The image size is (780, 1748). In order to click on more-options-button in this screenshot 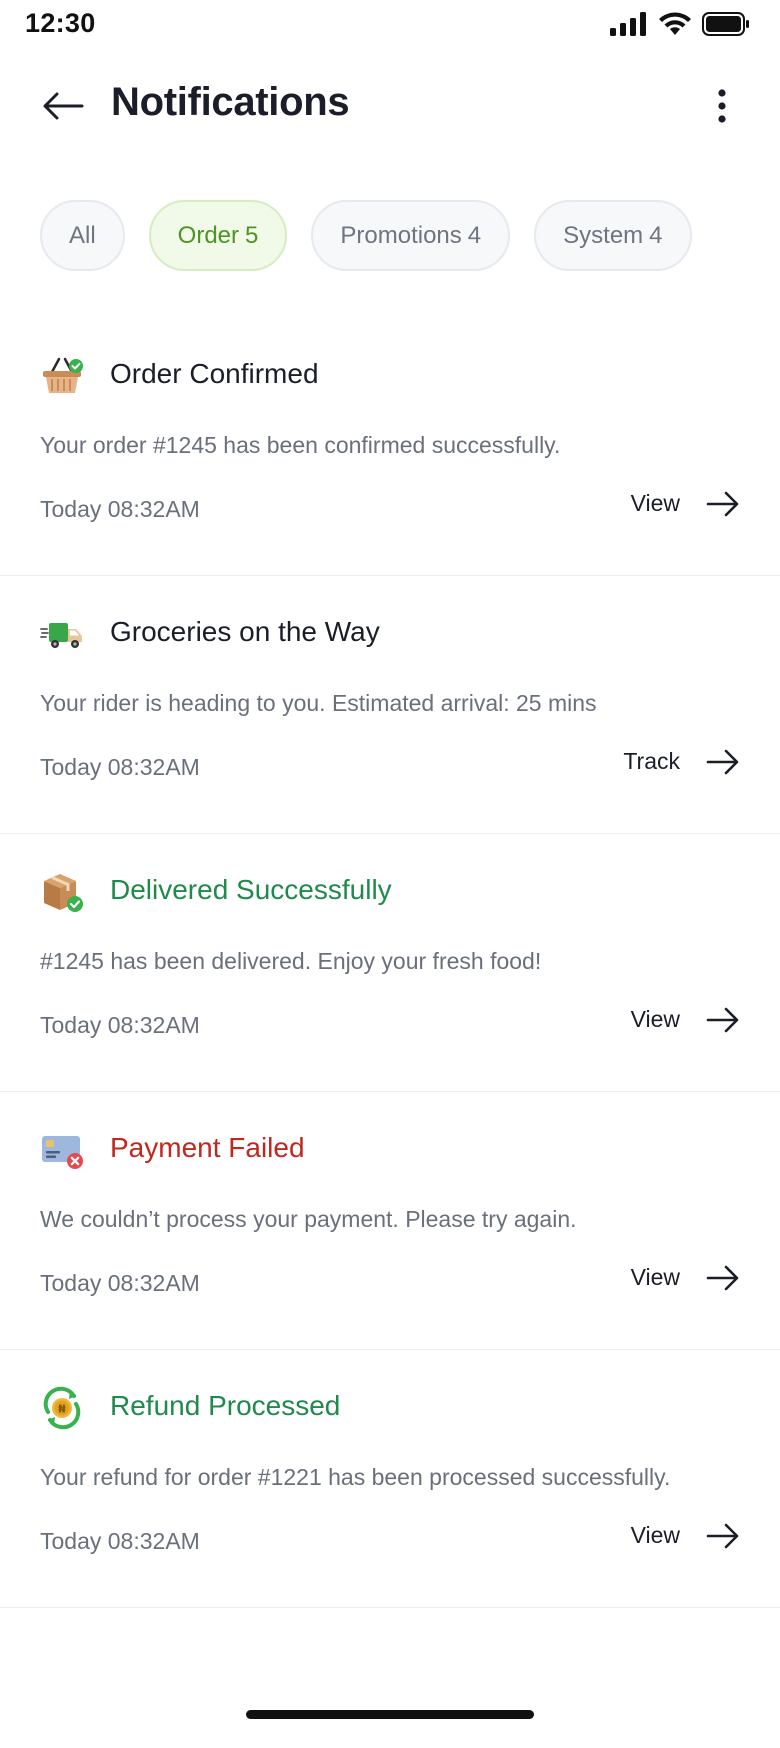, I will do `click(722, 106)`.